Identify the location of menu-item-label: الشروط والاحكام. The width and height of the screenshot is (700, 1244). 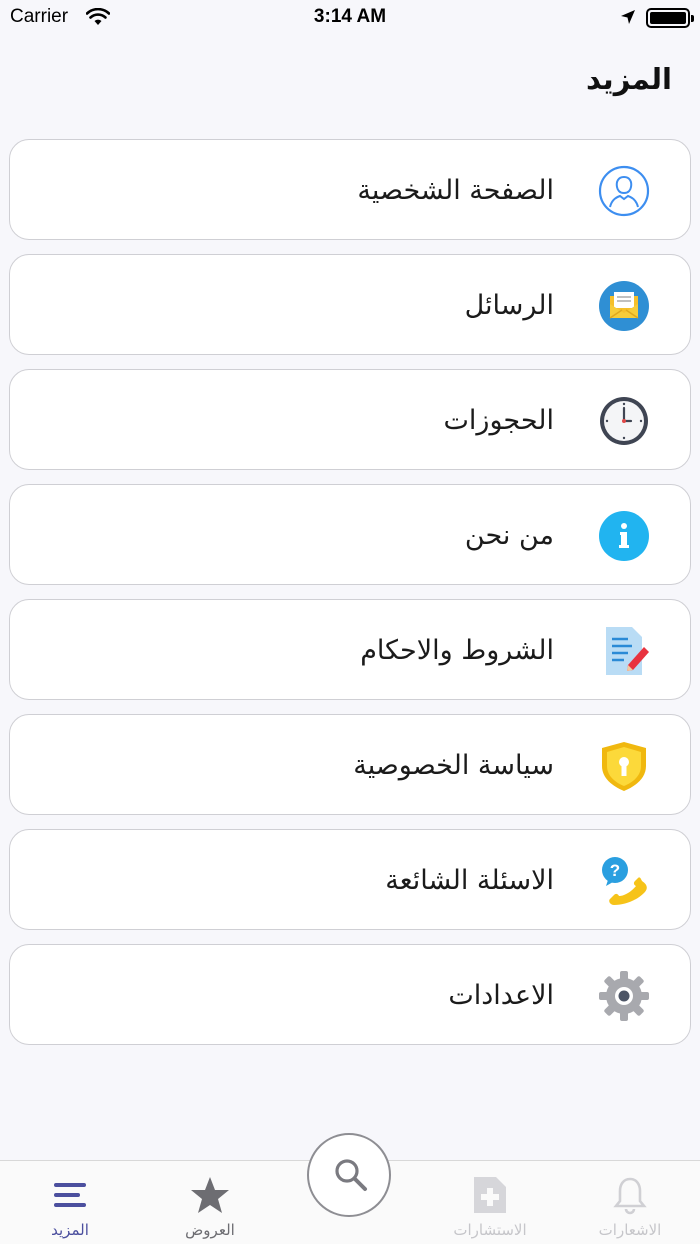
(457, 650).